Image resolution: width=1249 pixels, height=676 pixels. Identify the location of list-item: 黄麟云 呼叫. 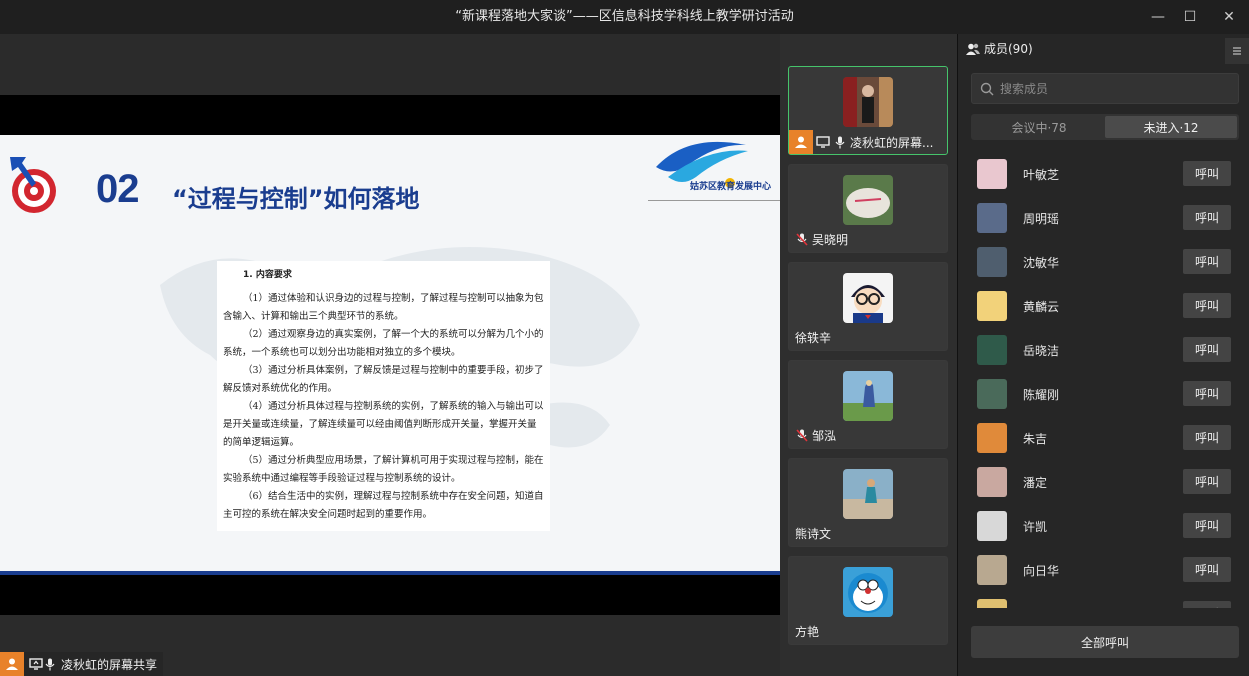
(1105, 306).